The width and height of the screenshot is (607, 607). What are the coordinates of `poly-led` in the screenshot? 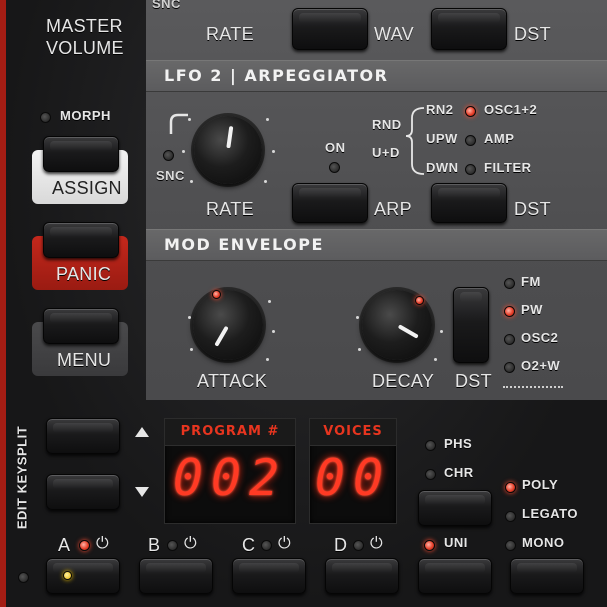 It's located at (510, 487).